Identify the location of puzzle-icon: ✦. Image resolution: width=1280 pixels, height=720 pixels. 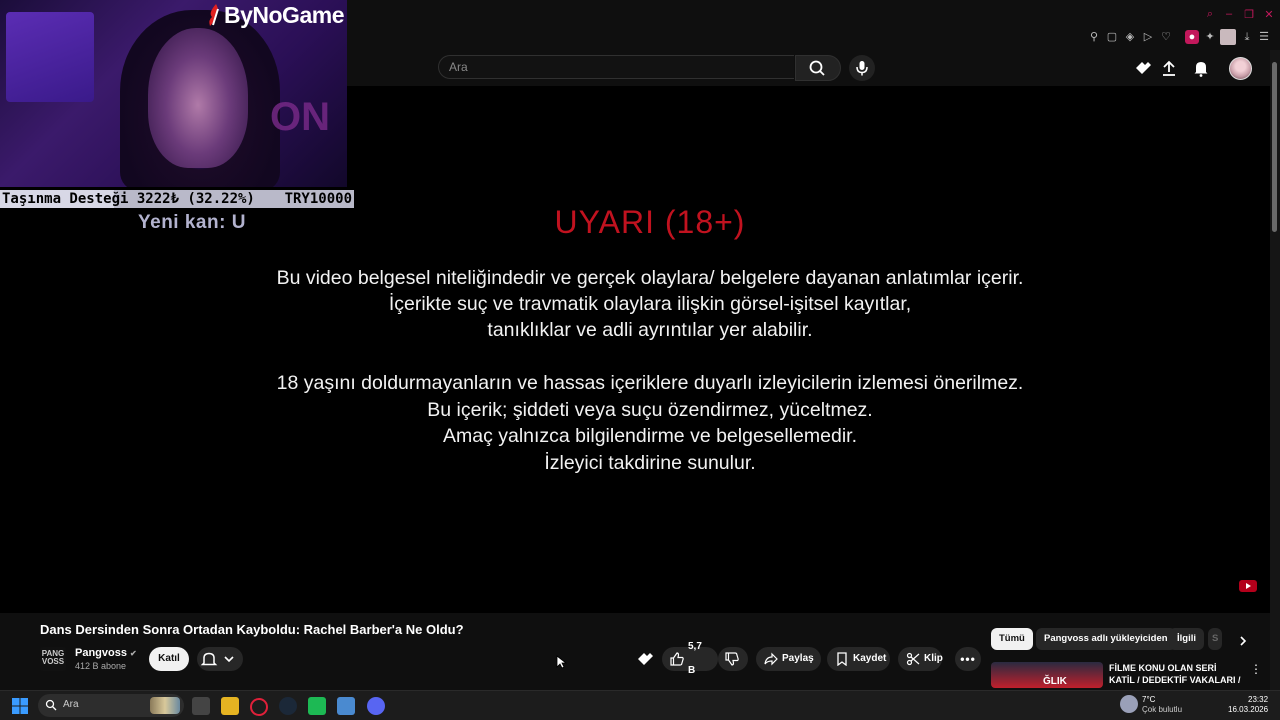
(1210, 37).